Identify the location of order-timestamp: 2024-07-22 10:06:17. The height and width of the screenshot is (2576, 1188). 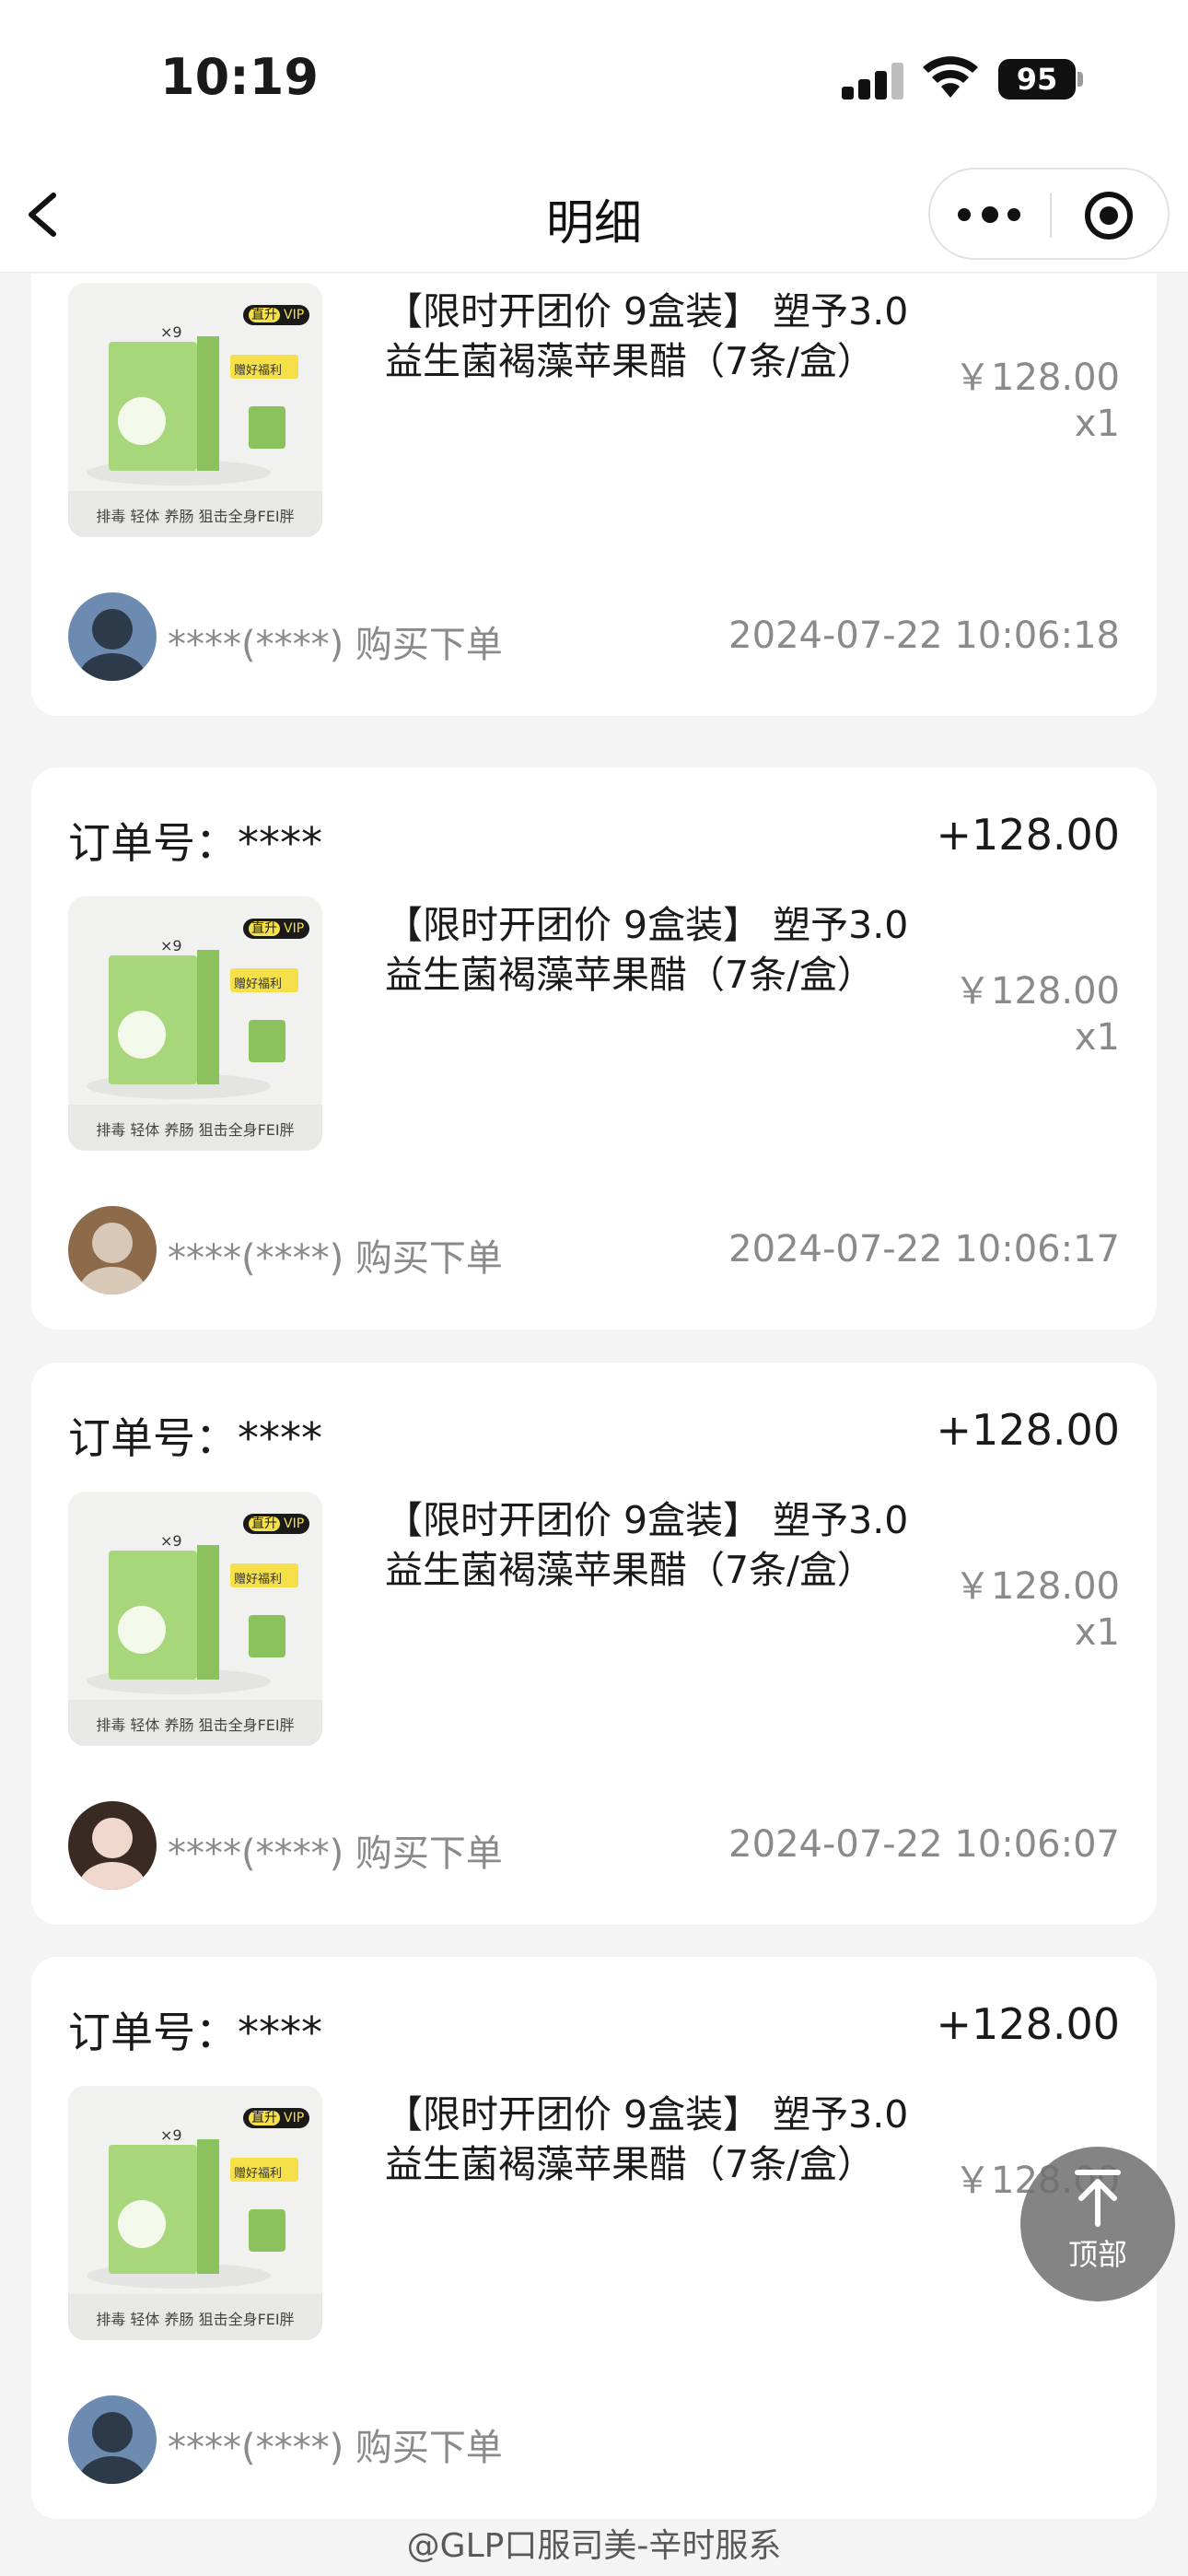
(924, 1249).